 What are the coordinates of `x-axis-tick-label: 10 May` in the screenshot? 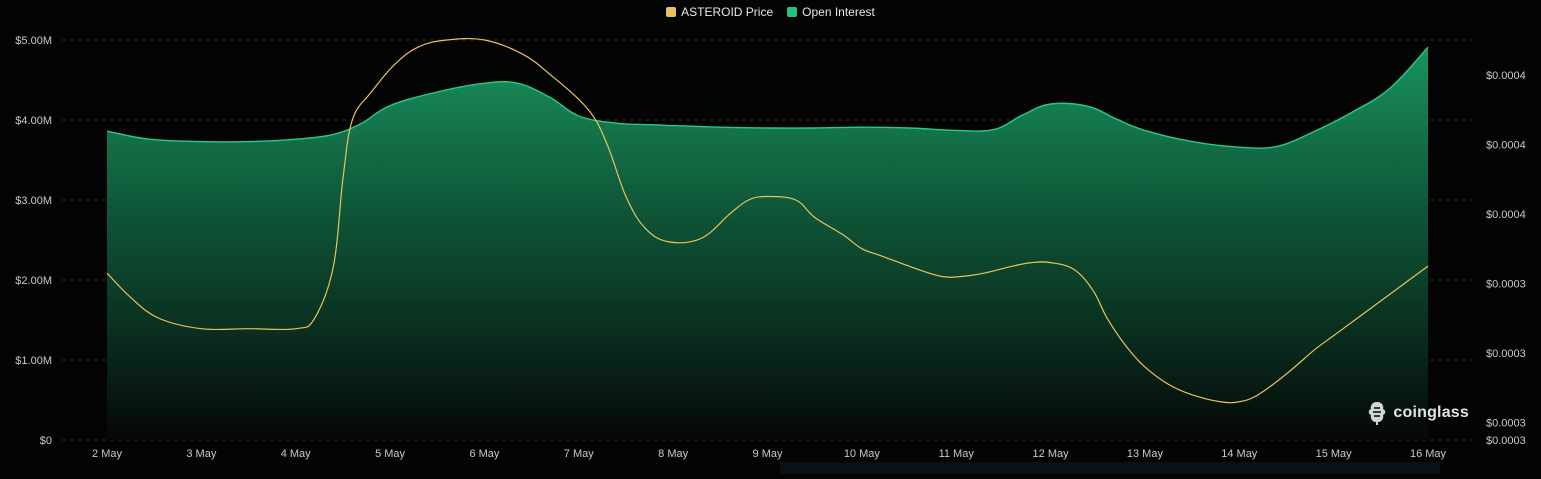 It's located at (862, 454).